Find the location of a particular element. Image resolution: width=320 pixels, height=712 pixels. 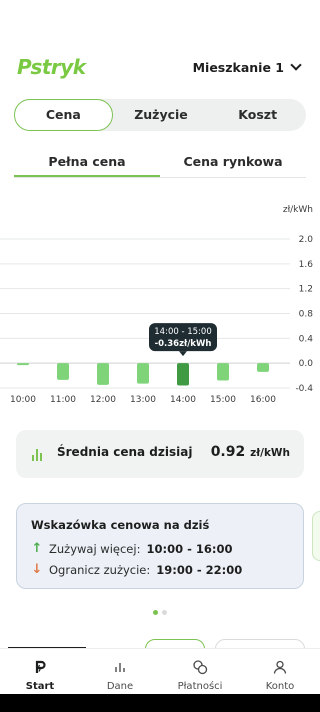

nav-platnosci: Płatności is located at coordinates (200, 671).